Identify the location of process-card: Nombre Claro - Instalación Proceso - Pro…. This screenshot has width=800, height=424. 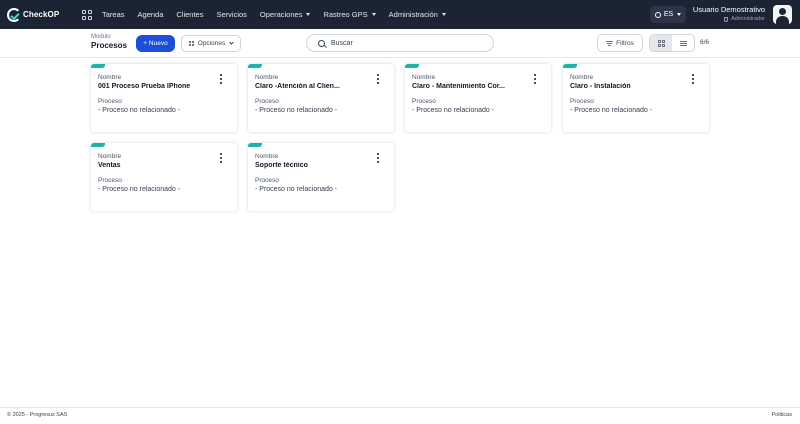
(636, 98).